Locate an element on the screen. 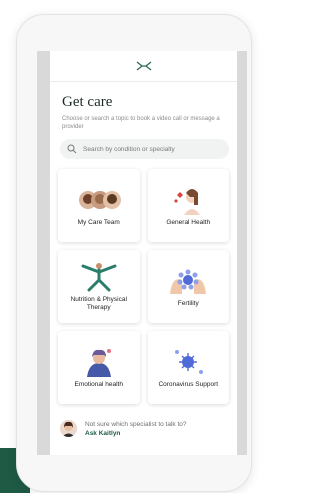 This screenshot has height=493, width=320. card-my-care-team: My Care Team is located at coordinates (99, 205).